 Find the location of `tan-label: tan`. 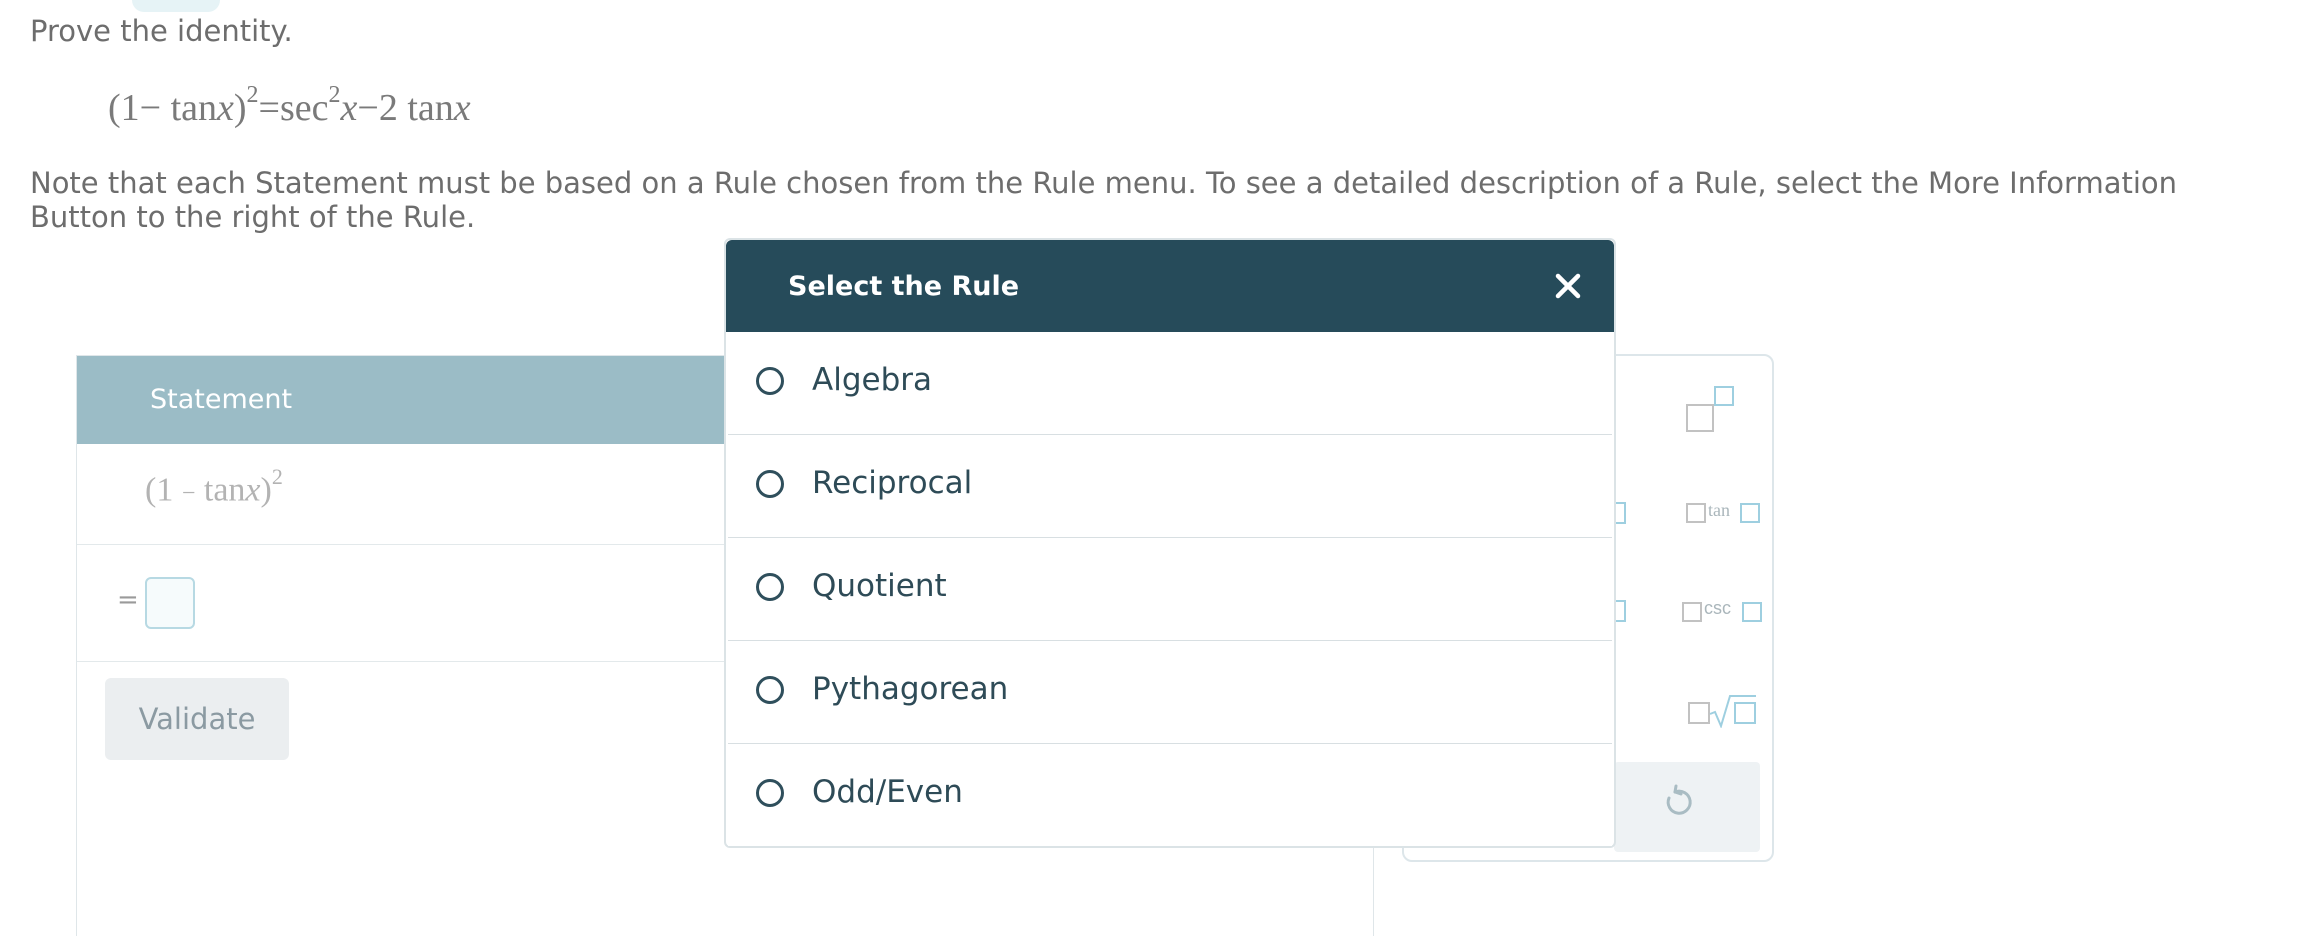

tan-label: tan is located at coordinates (1719, 510).